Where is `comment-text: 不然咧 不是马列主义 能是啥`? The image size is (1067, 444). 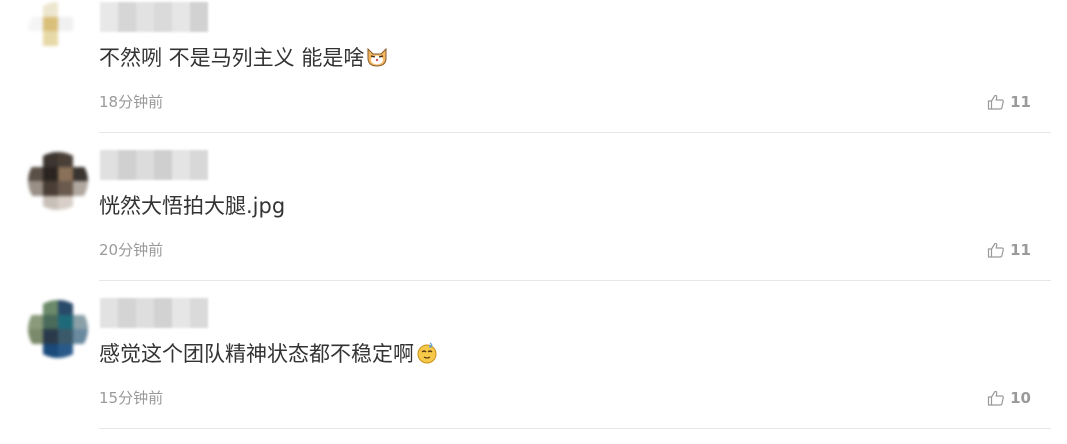 comment-text: 不然咧 不是马列主义 能是啥 is located at coordinates (243, 58).